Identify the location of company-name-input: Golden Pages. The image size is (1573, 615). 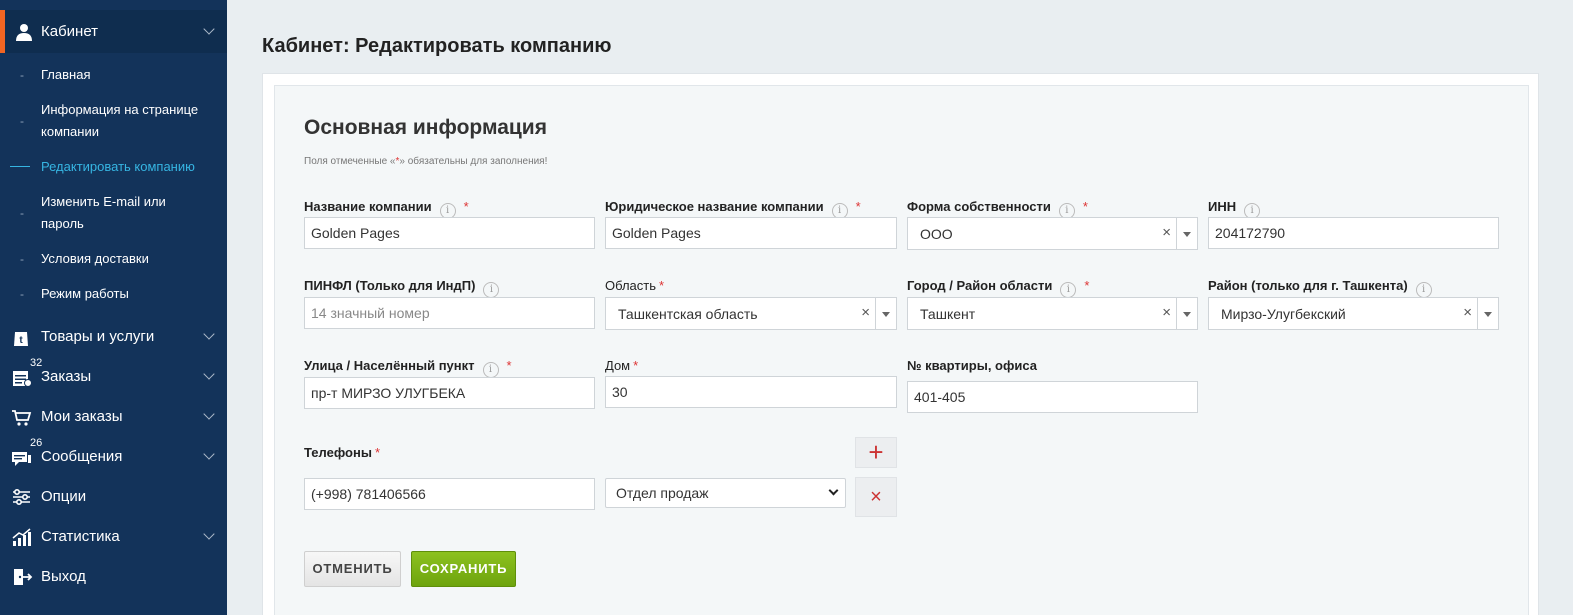
(449, 233).